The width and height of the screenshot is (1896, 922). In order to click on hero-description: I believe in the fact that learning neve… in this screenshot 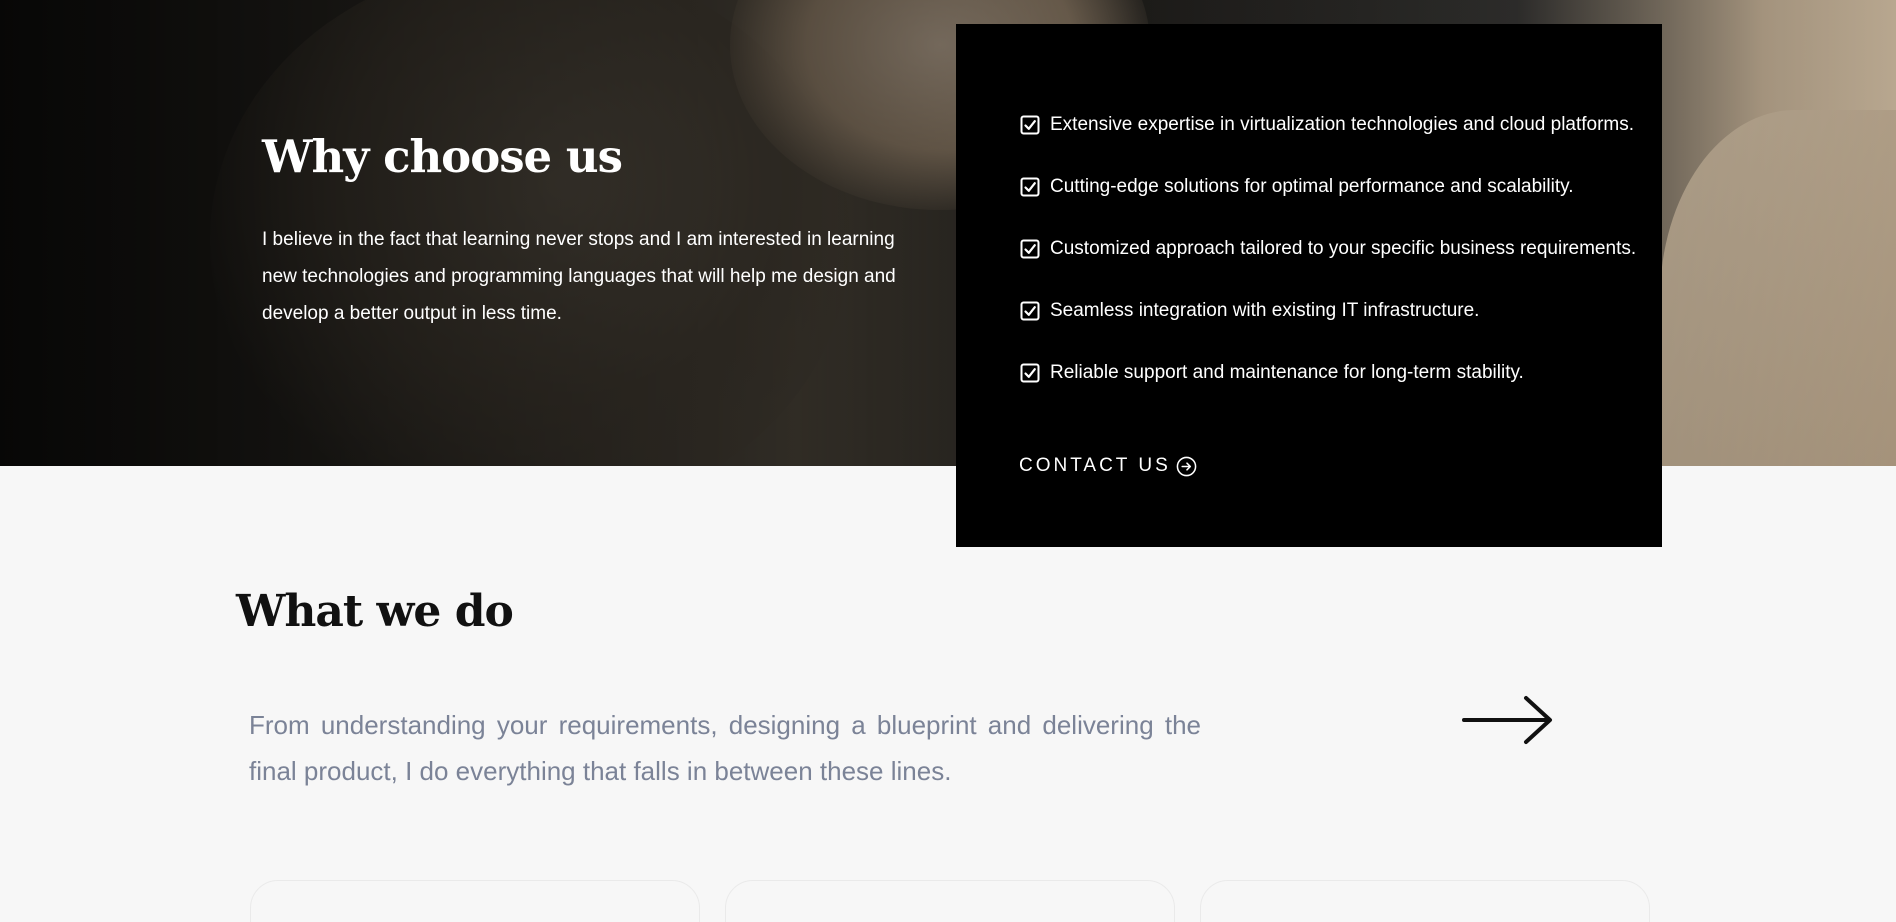, I will do `click(579, 276)`.